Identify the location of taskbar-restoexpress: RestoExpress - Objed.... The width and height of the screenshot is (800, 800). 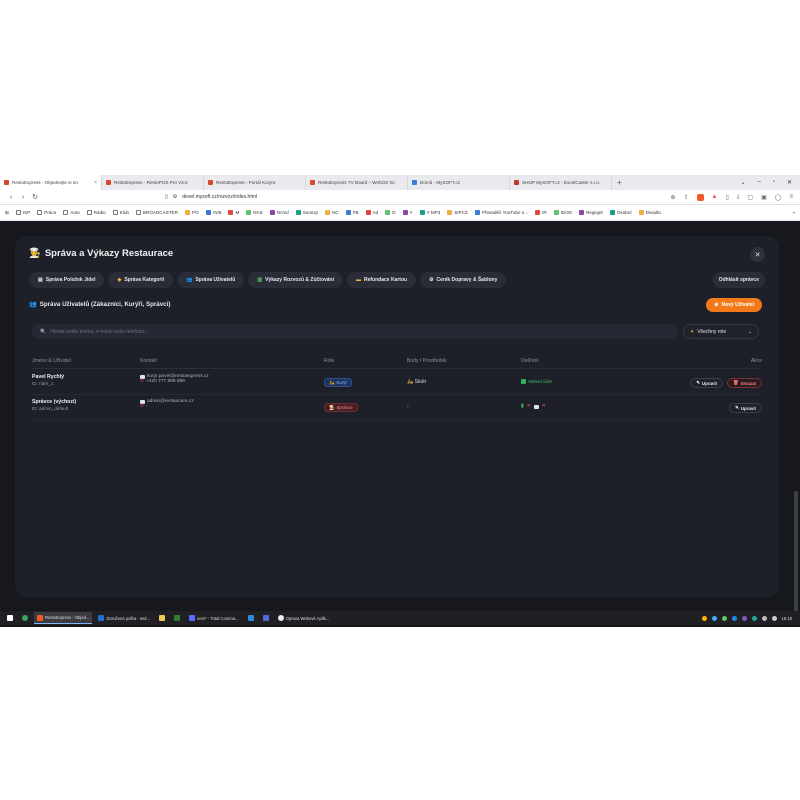
(63, 618).